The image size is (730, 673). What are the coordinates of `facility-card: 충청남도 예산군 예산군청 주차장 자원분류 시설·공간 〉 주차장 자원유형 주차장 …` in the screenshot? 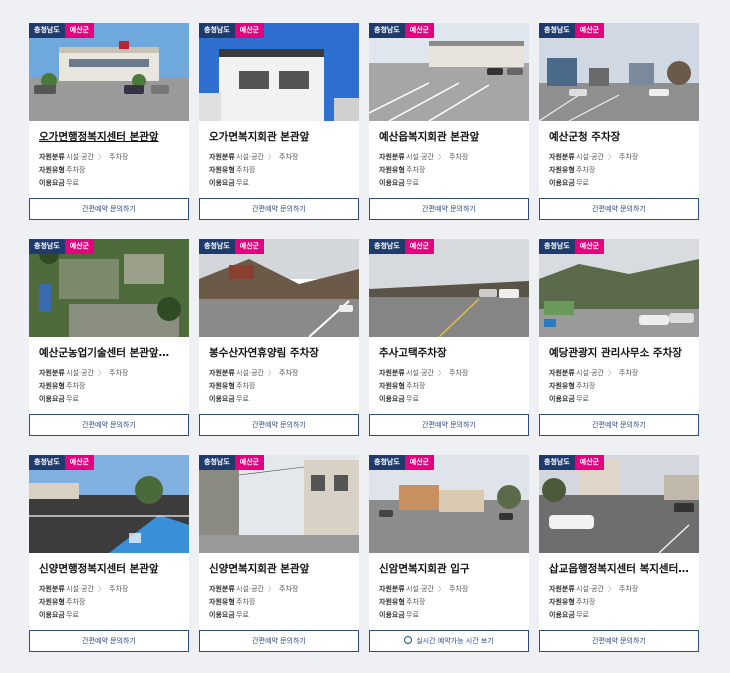 It's located at (619, 121).